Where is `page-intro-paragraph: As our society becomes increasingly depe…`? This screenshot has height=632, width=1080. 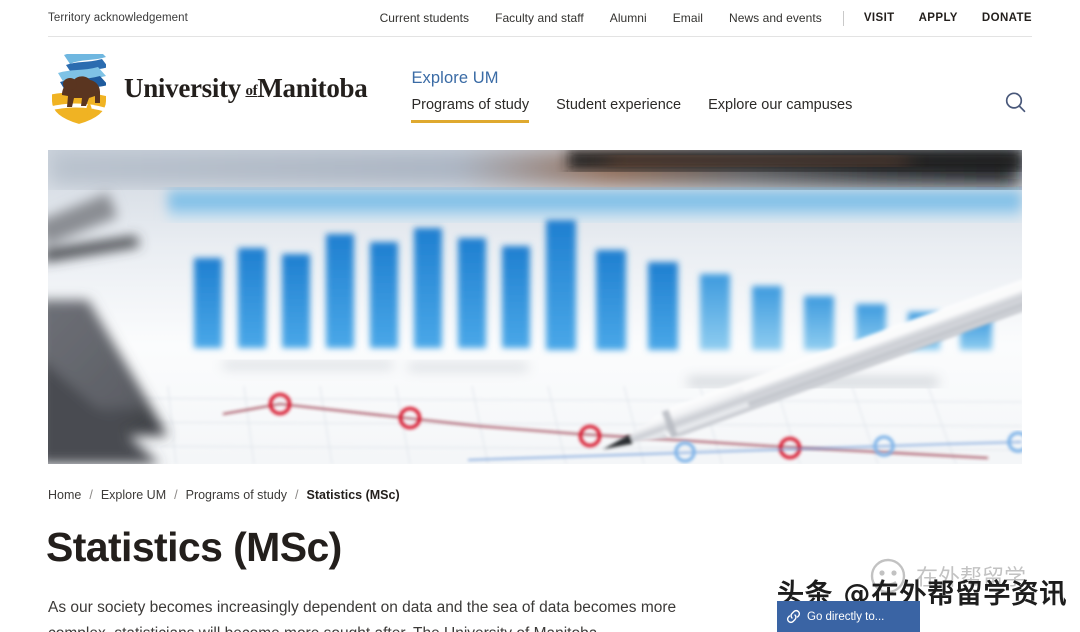 page-intro-paragraph: As our society becomes increasingly depe… is located at coordinates (362, 615).